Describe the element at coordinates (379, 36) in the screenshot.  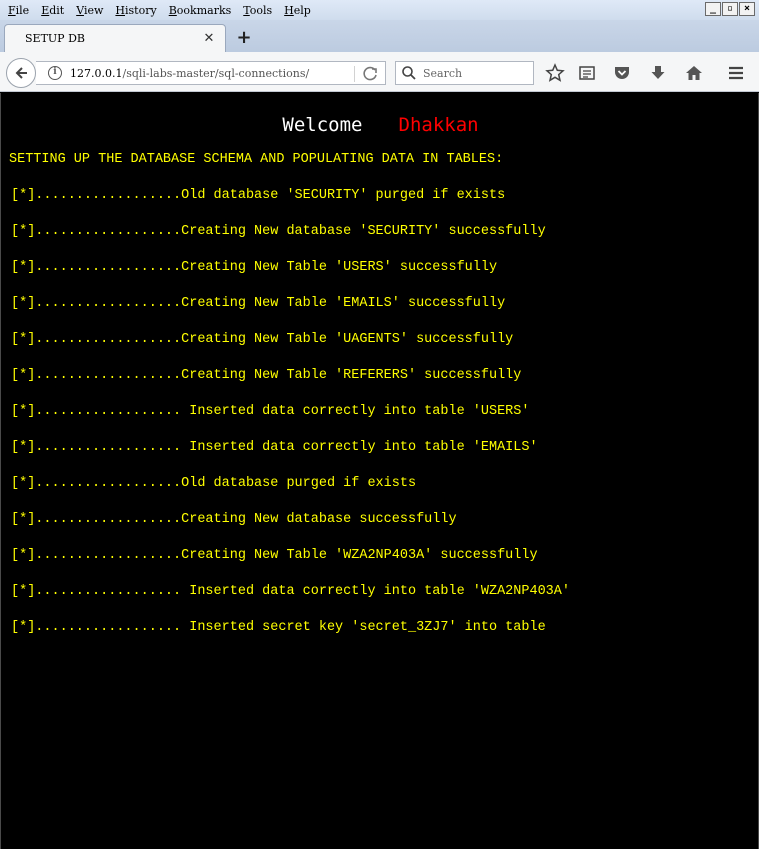
I see `tab-strip: SETUP DB ✕ +` at that location.